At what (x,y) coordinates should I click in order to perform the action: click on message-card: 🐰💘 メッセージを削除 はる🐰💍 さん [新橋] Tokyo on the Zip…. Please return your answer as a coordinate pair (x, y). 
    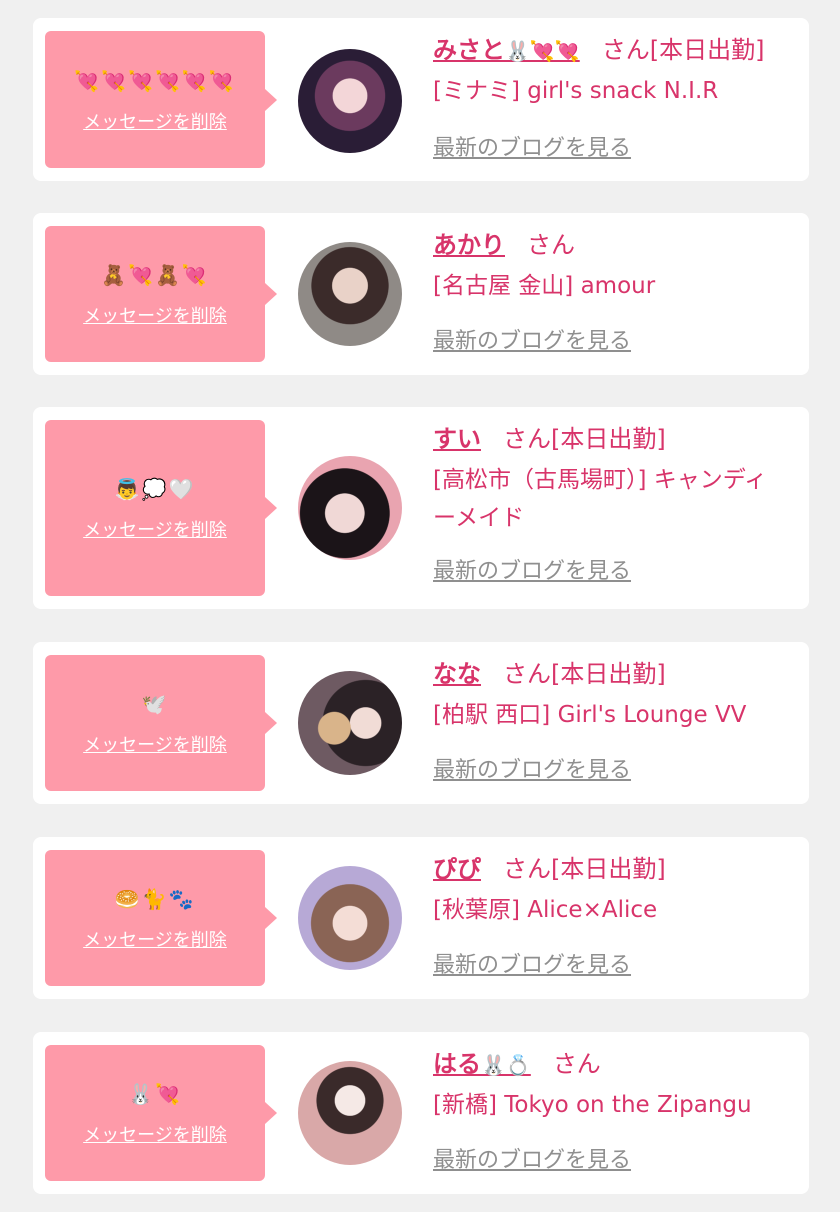
    Looking at the image, I should click on (421, 1113).